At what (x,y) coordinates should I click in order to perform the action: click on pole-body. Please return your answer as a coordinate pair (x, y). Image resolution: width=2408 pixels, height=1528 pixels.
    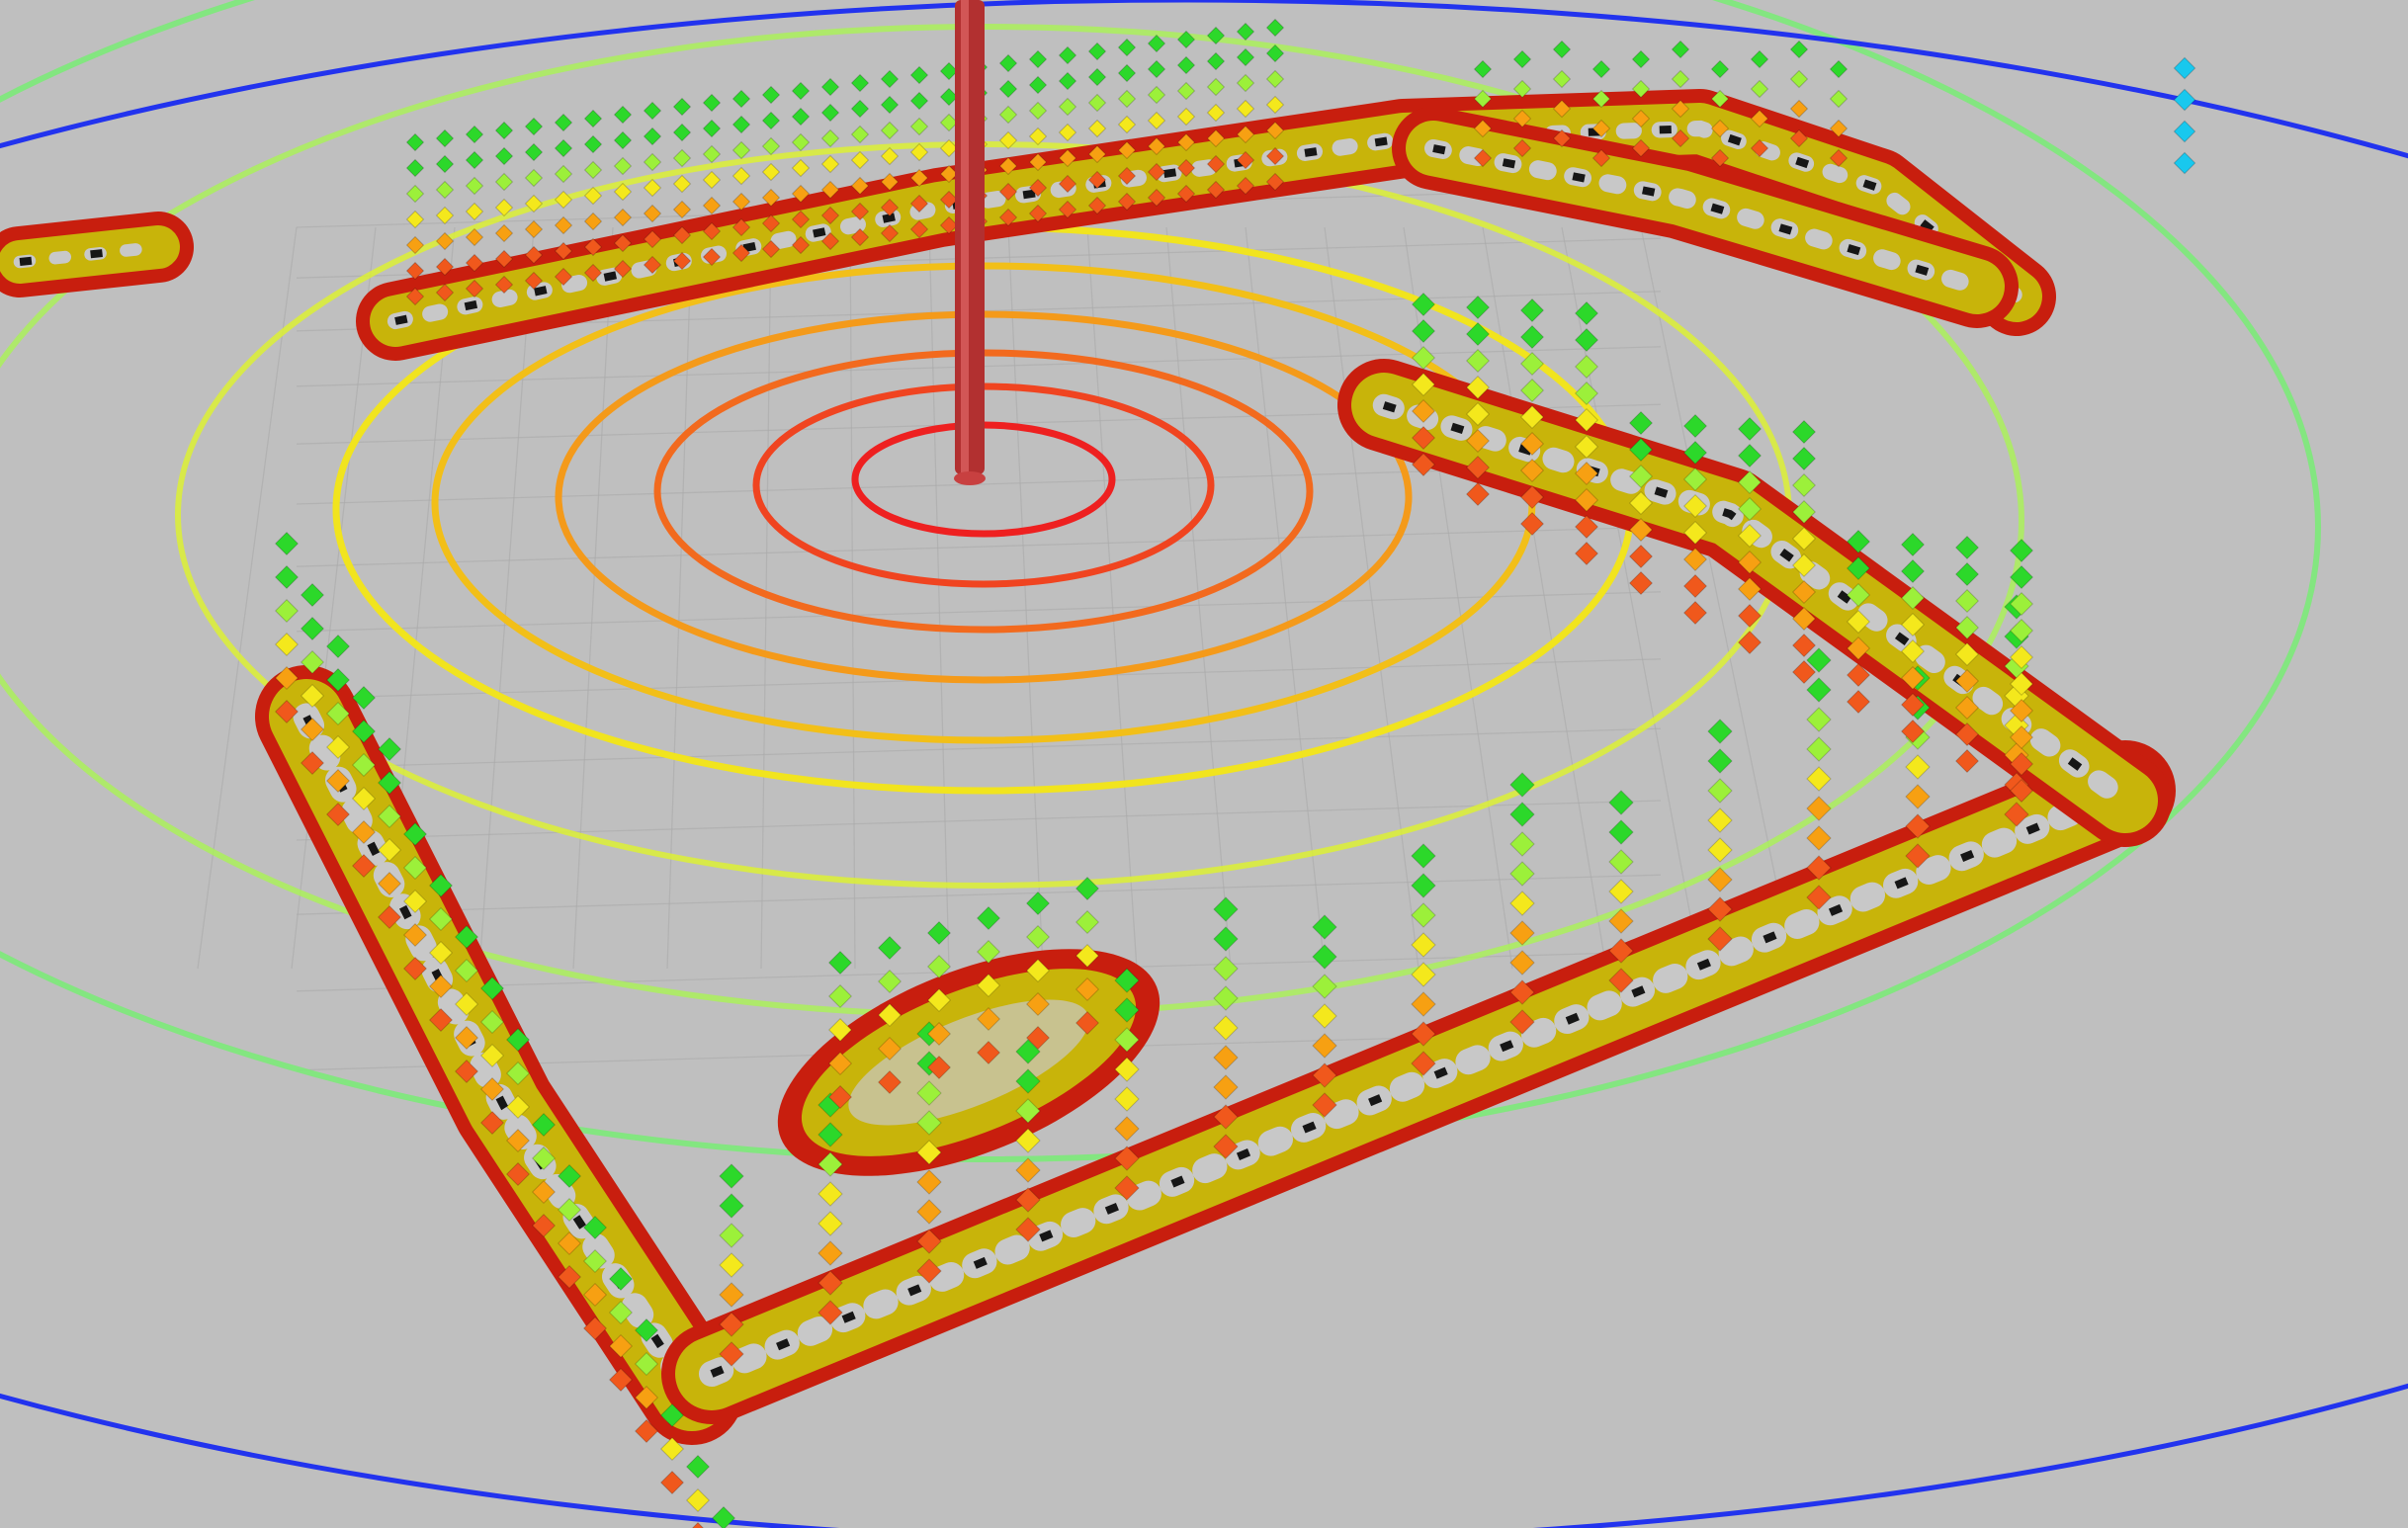
    Looking at the image, I should click on (970, 237).